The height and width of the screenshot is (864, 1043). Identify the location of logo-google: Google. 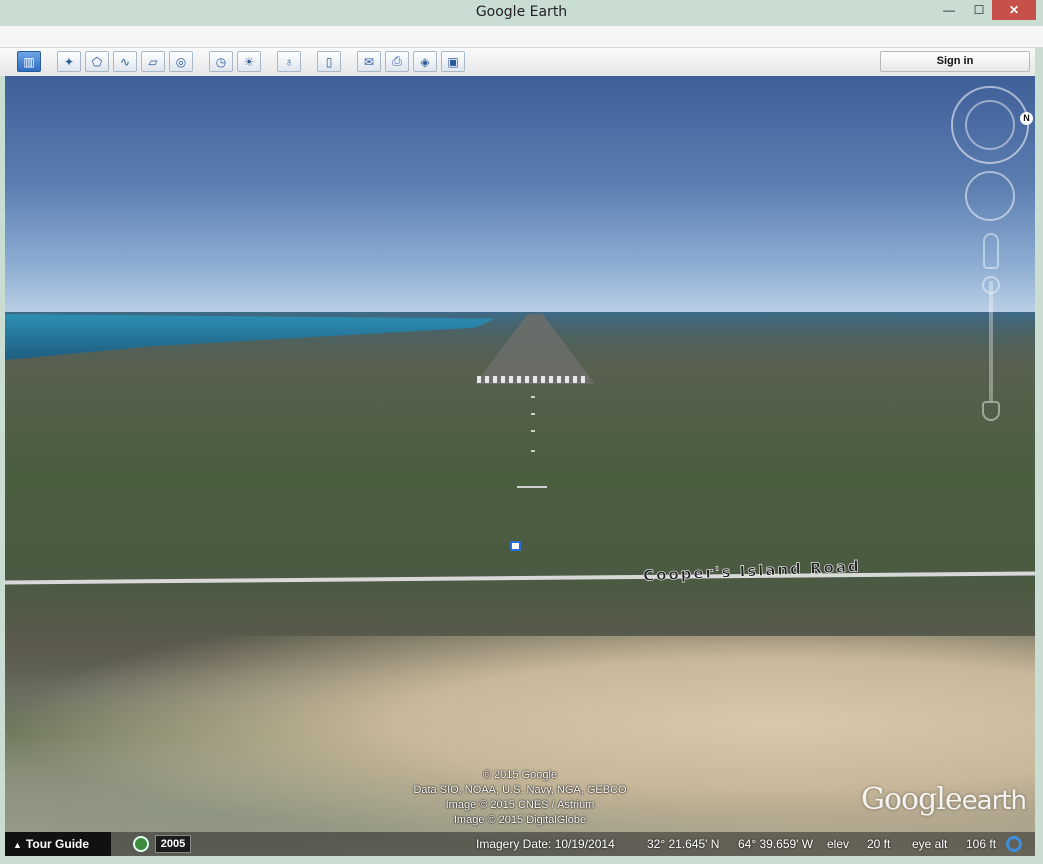
(912, 799).